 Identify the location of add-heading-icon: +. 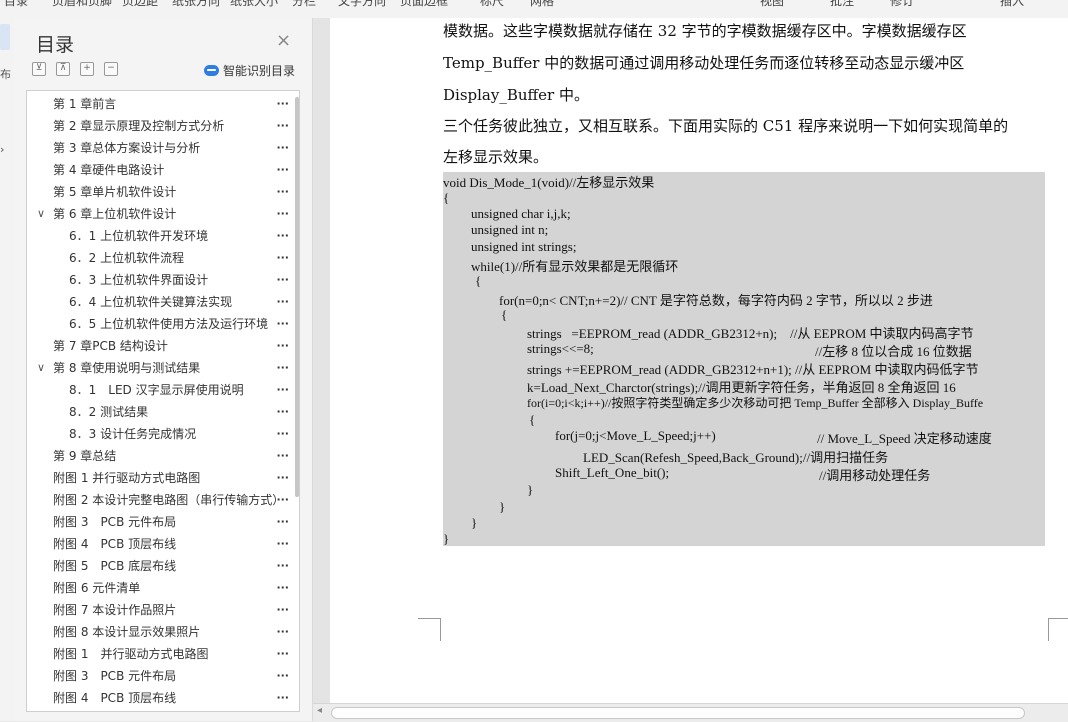
(87, 69).